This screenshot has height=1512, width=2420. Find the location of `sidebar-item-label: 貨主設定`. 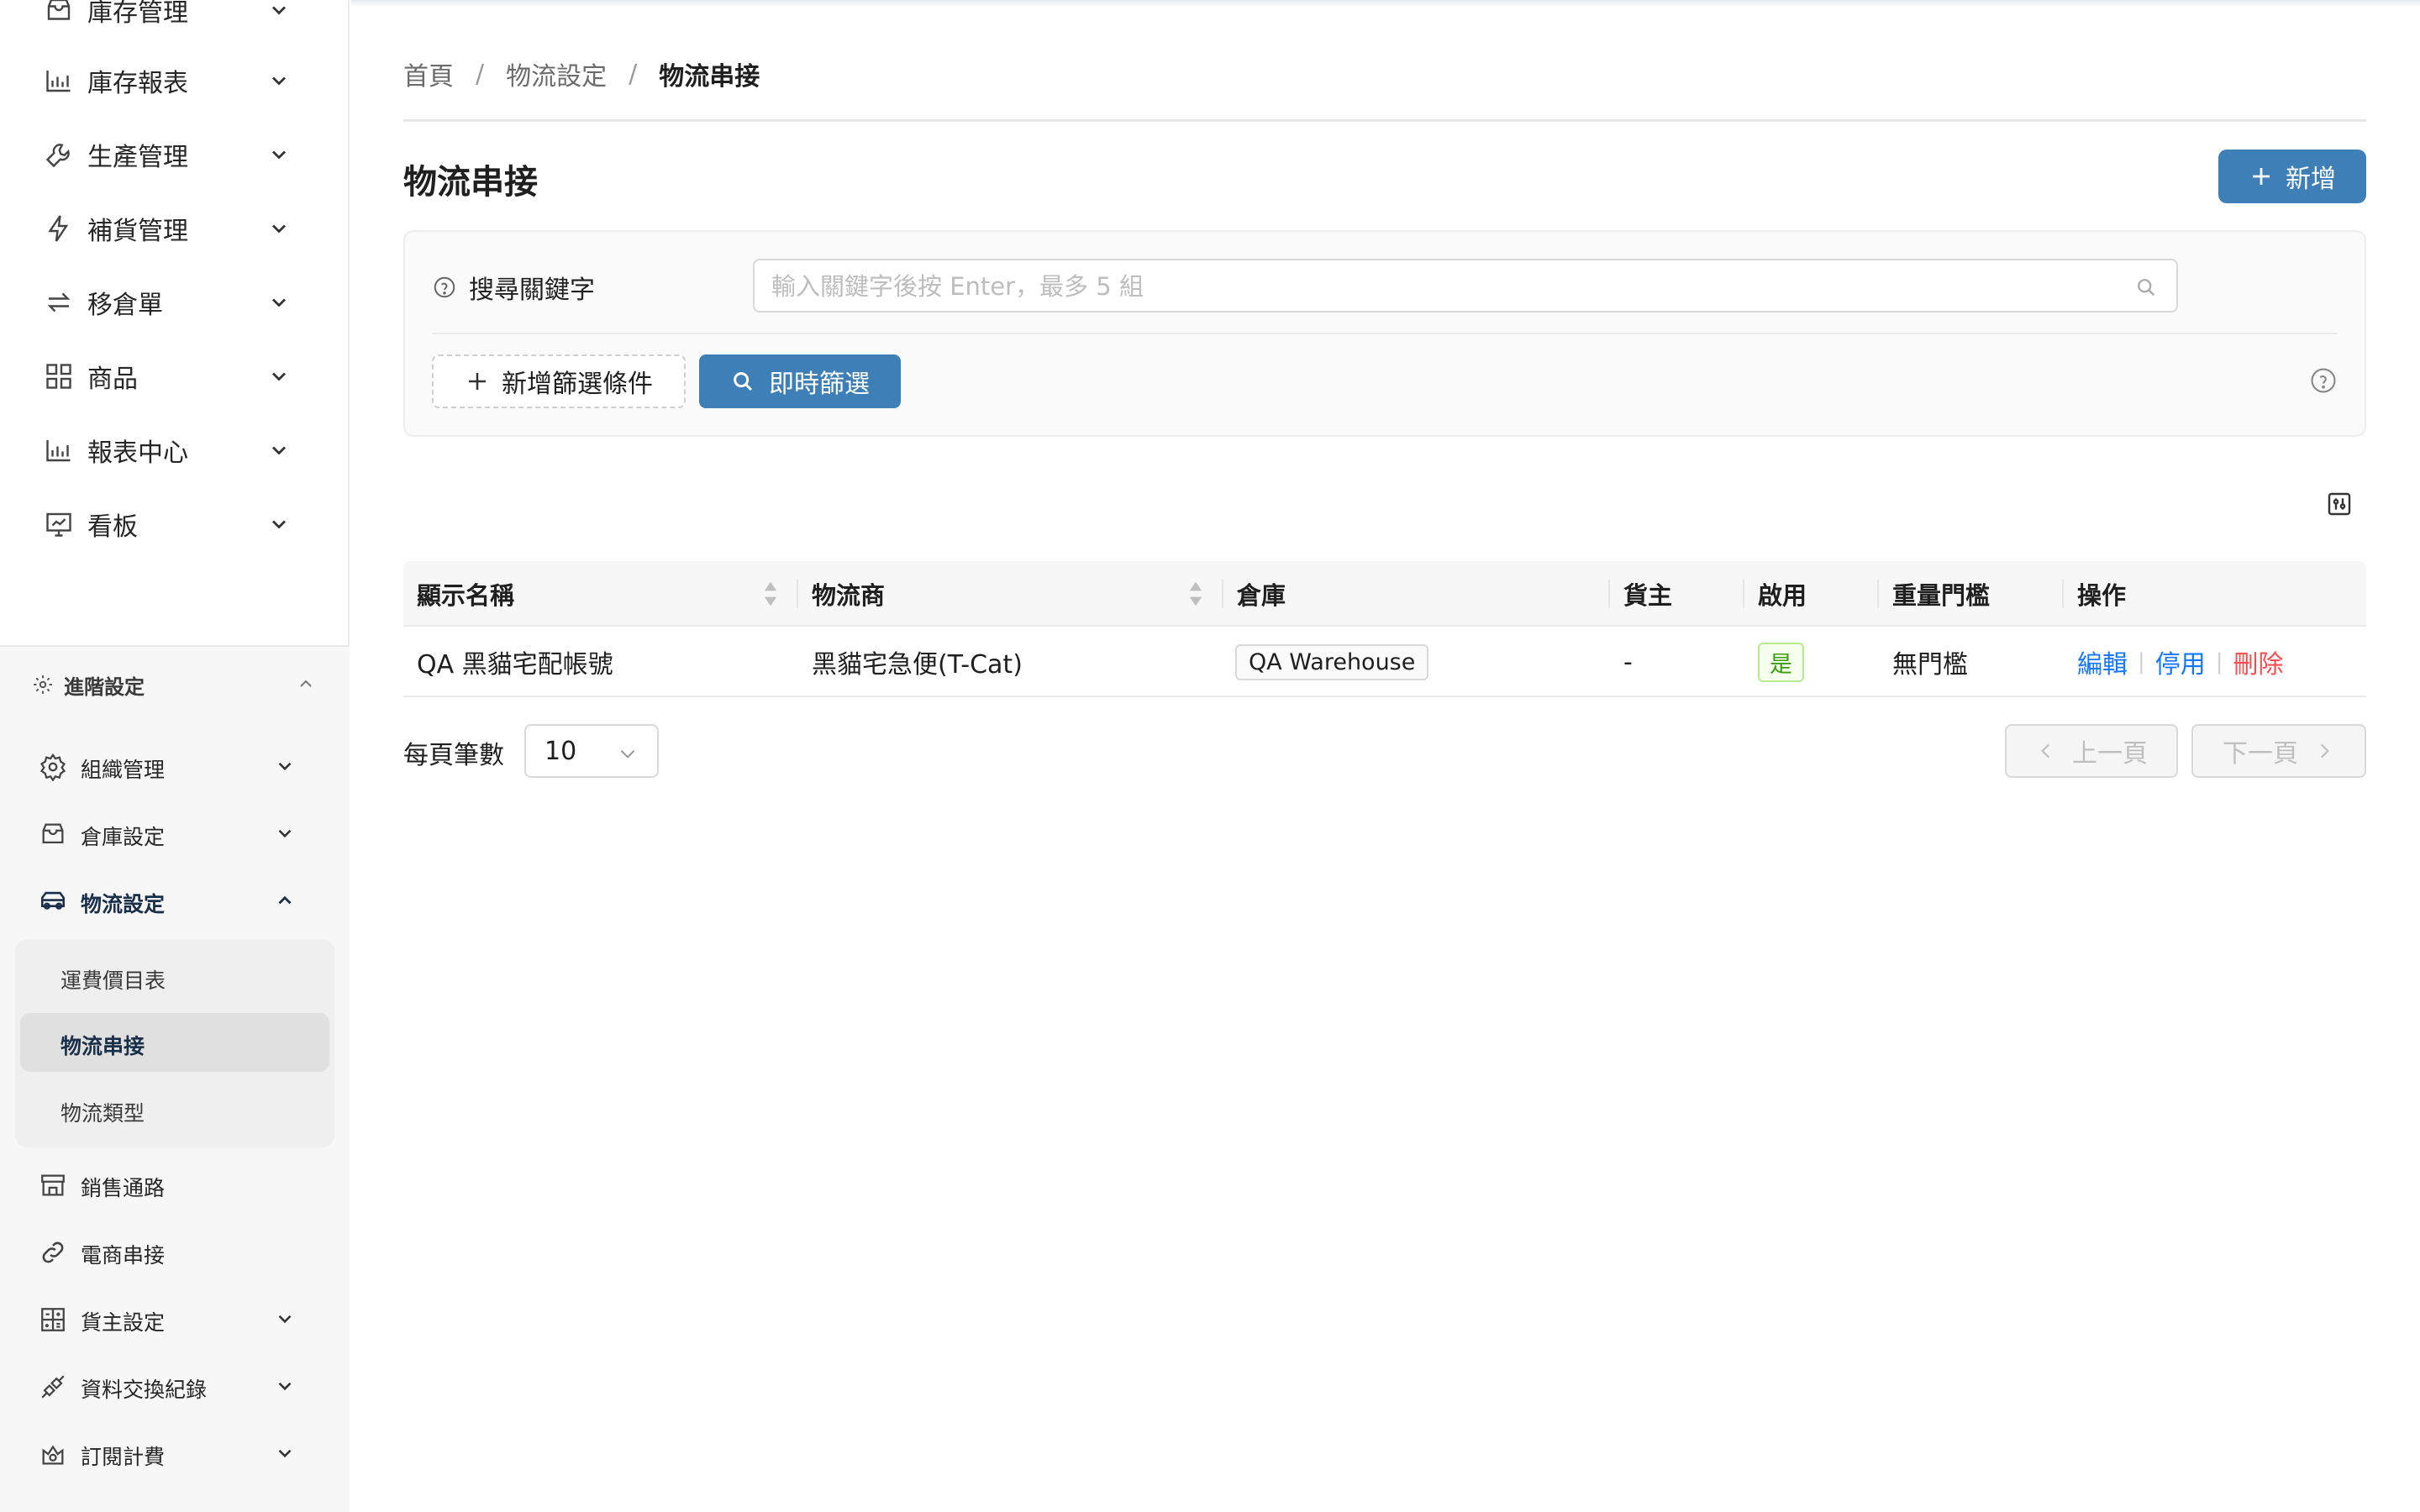

sidebar-item-label: 貨主設定 is located at coordinates (124, 1322).